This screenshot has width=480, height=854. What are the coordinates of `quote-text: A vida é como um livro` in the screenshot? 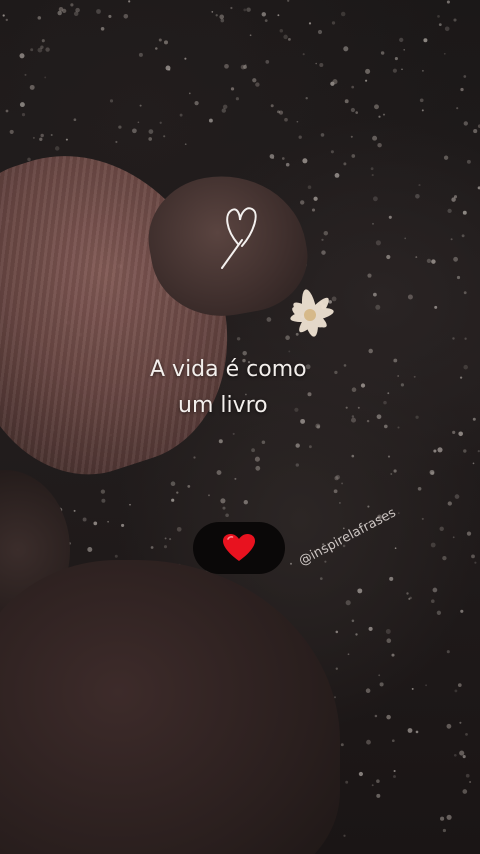 It's located at (250, 388).